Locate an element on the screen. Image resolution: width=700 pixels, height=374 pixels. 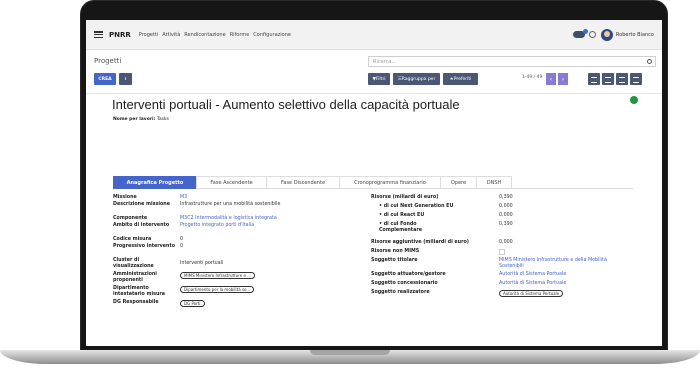
field-label: Risorse aggiuntive (miliardi di euro) is located at coordinates (420, 242).